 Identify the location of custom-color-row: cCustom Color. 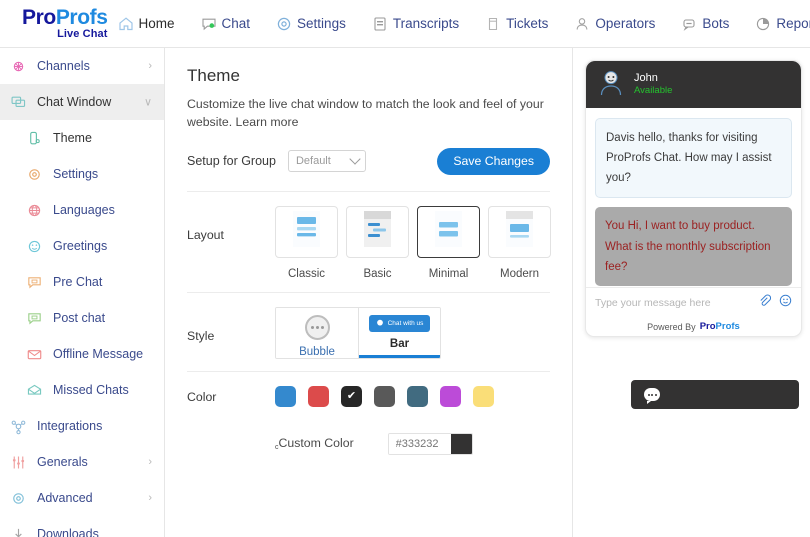
(384, 443).